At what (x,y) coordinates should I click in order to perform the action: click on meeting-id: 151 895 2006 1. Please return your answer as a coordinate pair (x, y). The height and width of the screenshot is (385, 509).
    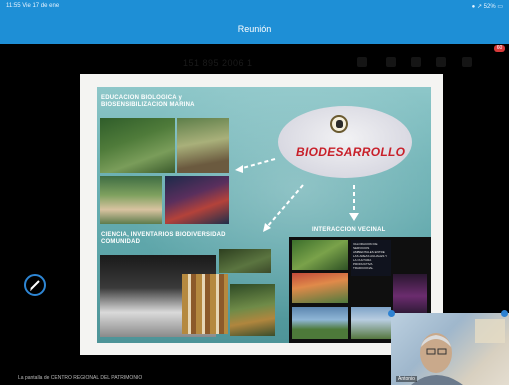
    Looking at the image, I should click on (218, 63).